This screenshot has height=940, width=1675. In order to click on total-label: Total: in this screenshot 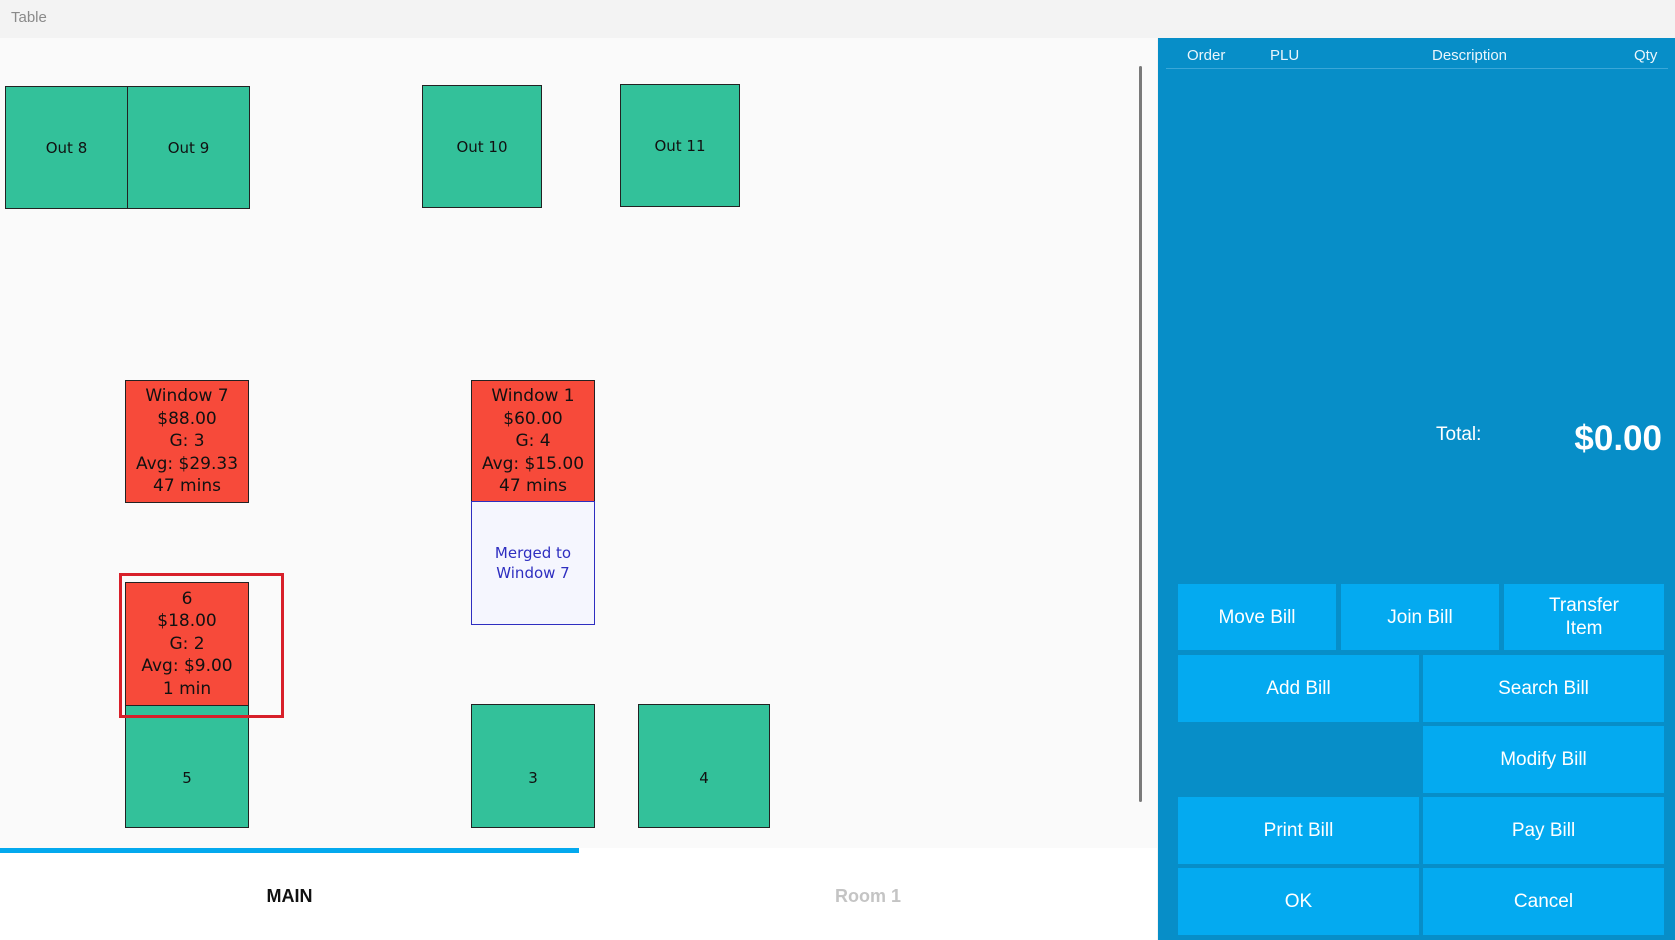, I will do `click(1459, 434)`.